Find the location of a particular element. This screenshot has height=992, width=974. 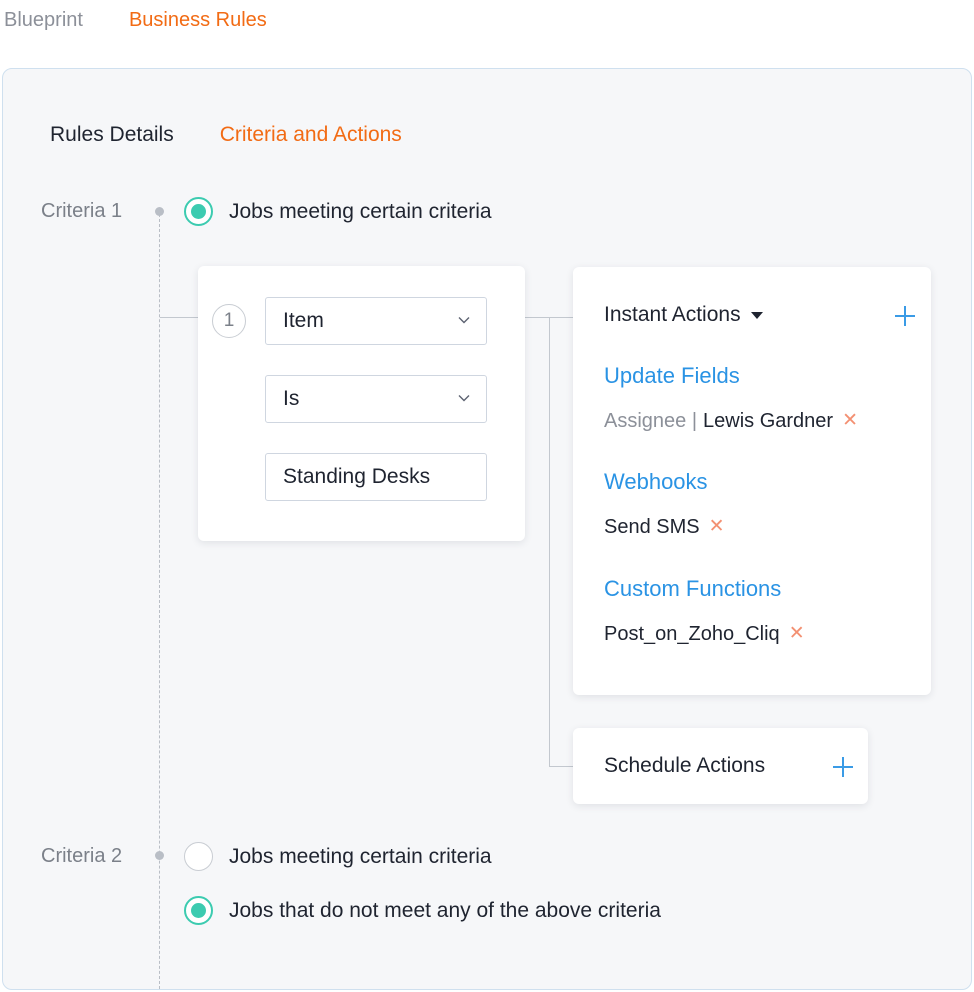

field-select: Item is located at coordinates (376, 321).